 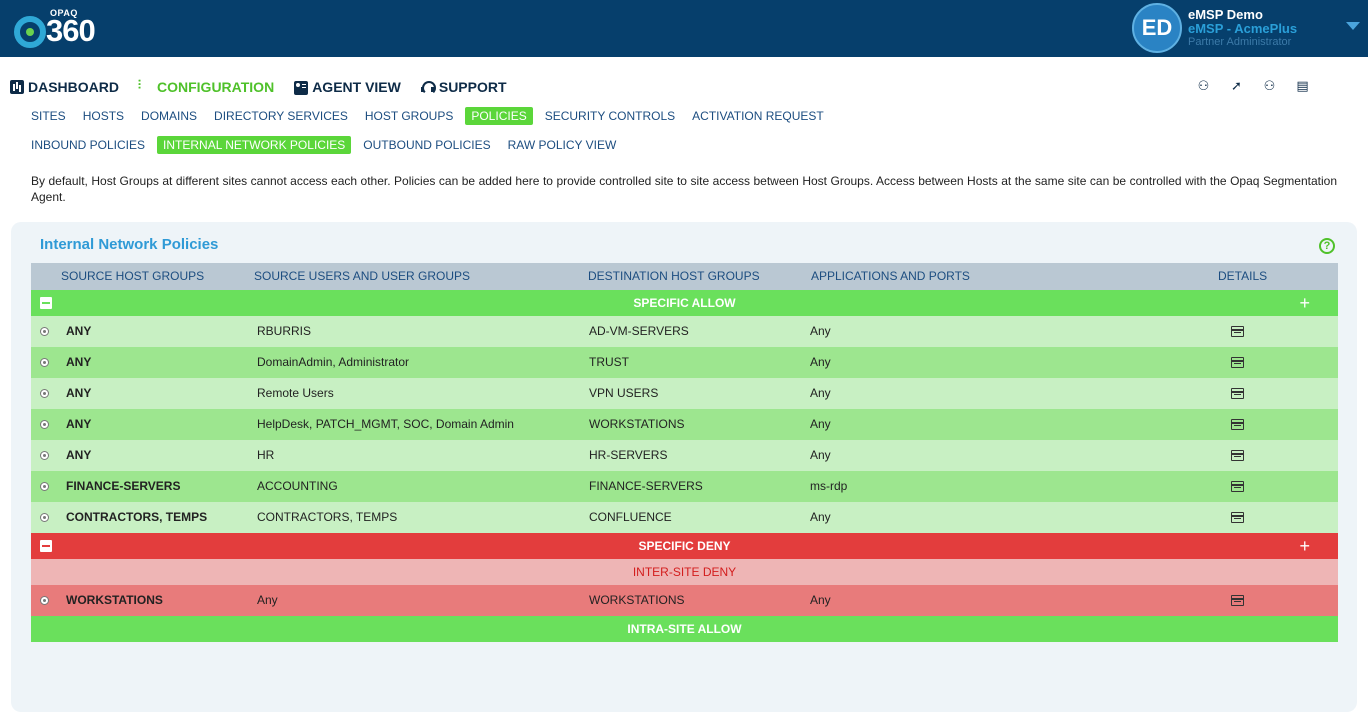 What do you see at coordinates (281, 116) in the screenshot?
I see `subnav-directory-services: DIRECTORY SERVICES` at bounding box center [281, 116].